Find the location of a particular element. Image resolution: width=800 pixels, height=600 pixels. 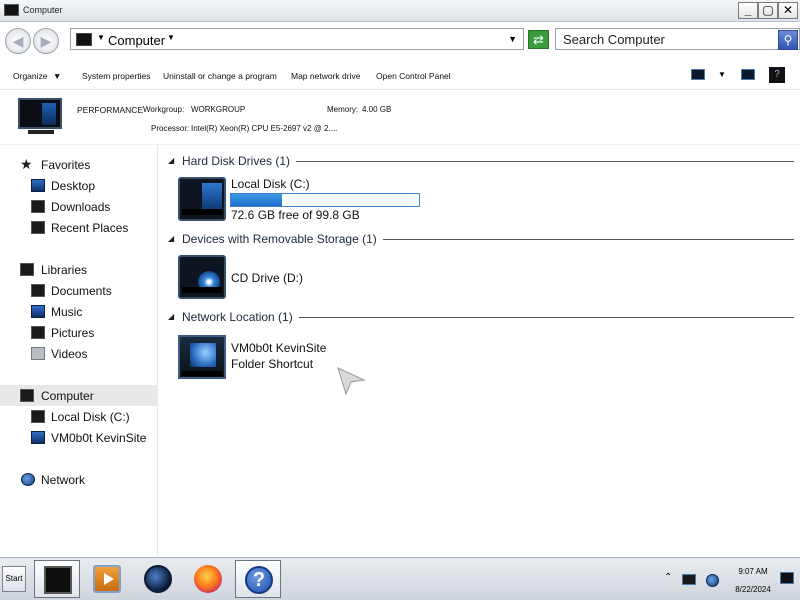

refresh-button: ⇄ is located at coordinates (538, 39).